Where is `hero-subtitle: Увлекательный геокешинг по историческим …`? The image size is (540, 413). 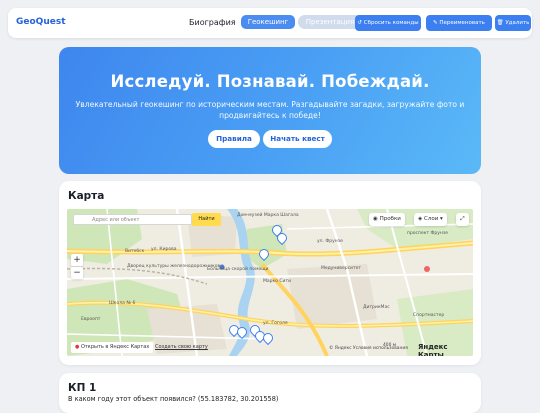
hero-subtitle: Увлекательный геокешинг по историческим … is located at coordinates (270, 110).